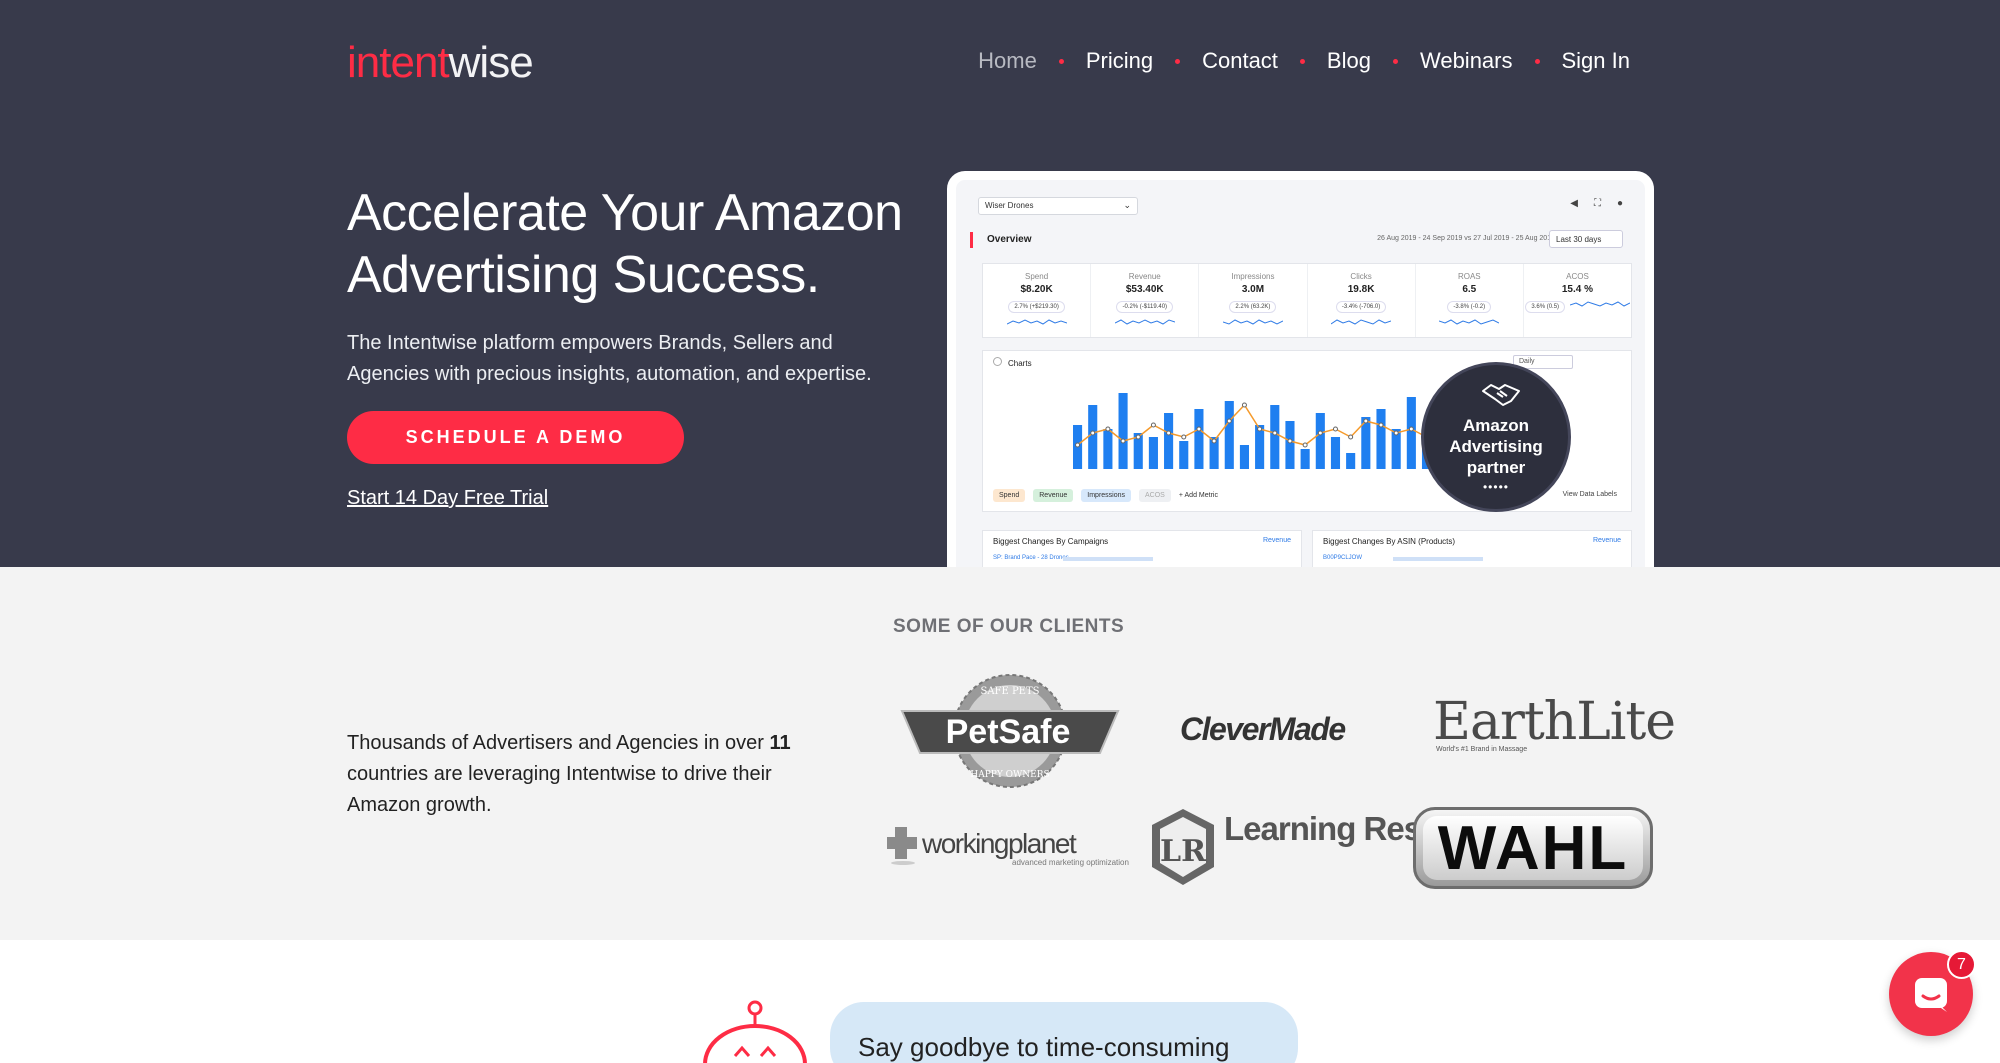 This screenshot has height=1063, width=2000. Describe the element at coordinates (1070, 862) in the screenshot. I see `workingplanet-tagline: advanced marketing optimization` at that location.